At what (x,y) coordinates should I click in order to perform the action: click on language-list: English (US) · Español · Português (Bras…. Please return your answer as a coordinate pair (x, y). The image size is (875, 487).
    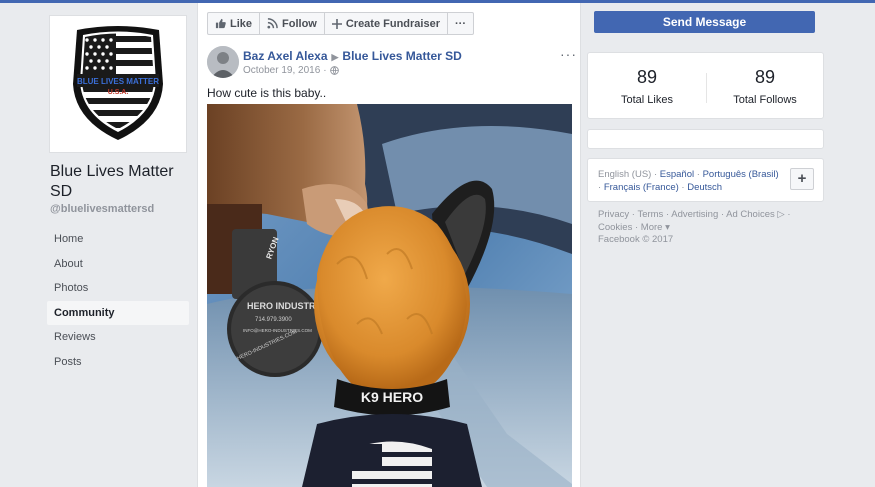
    Looking at the image, I should click on (688, 181).